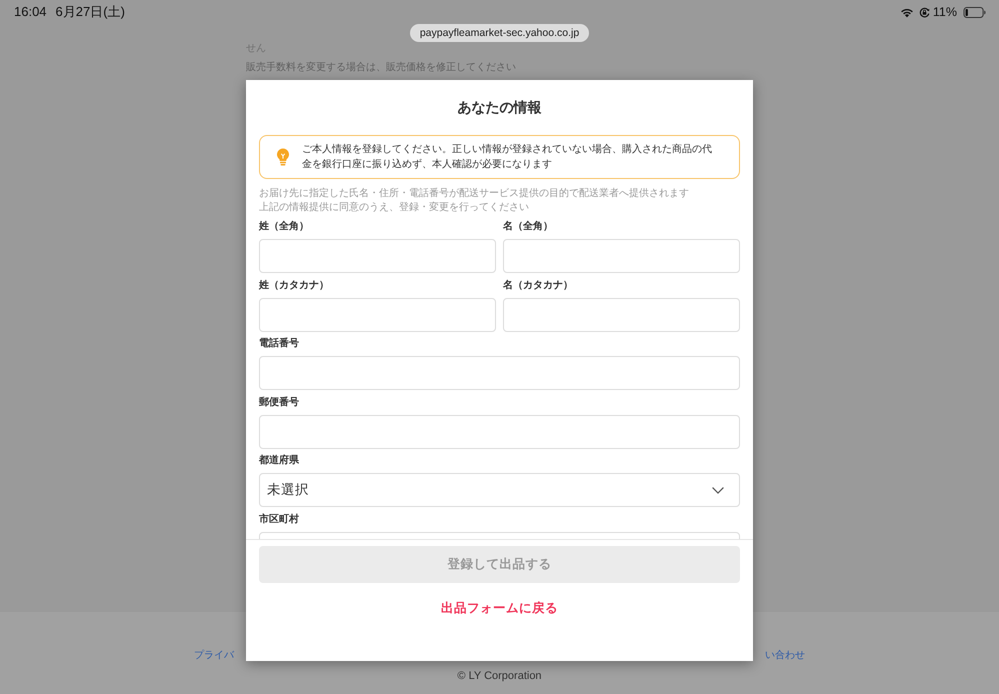 The height and width of the screenshot is (694, 999). What do you see at coordinates (284, 226) in the screenshot?
I see `field-label: 姓（全角）` at bounding box center [284, 226].